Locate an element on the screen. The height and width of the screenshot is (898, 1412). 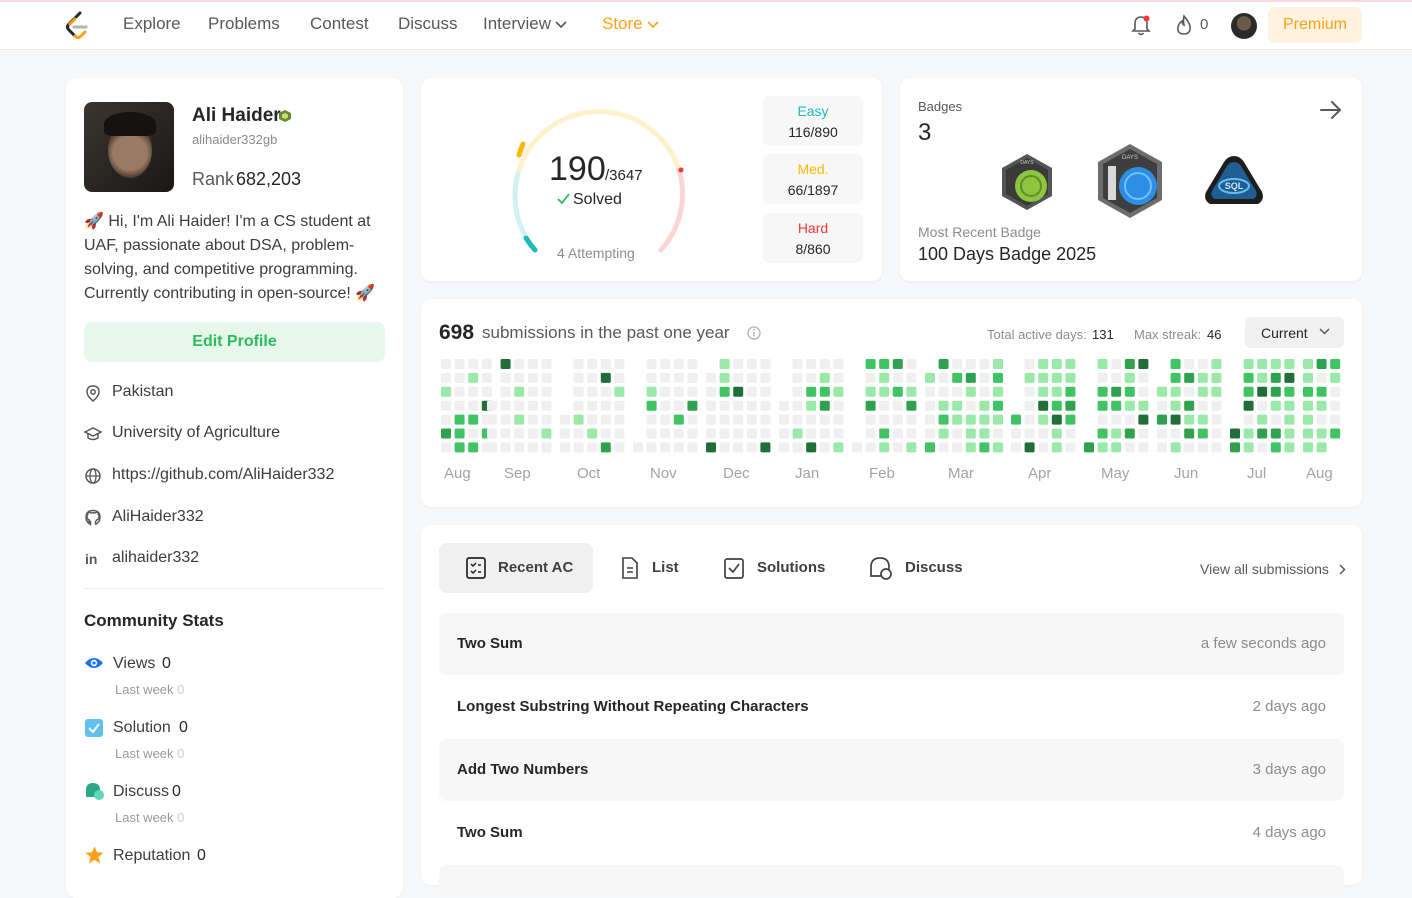
submission-row is located at coordinates (891, 880).